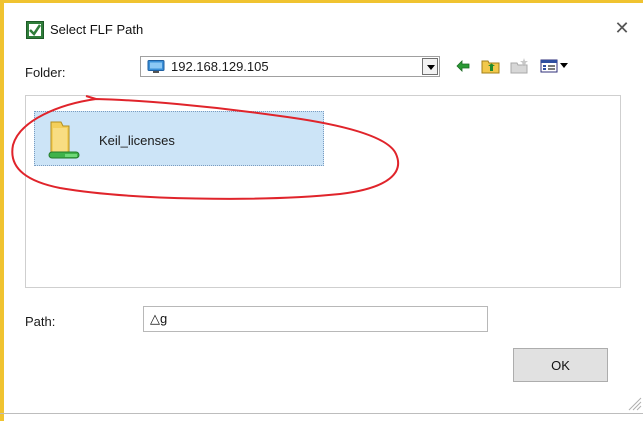 The height and width of the screenshot is (421, 643). I want to click on chevron-down-icon, so click(430, 66).